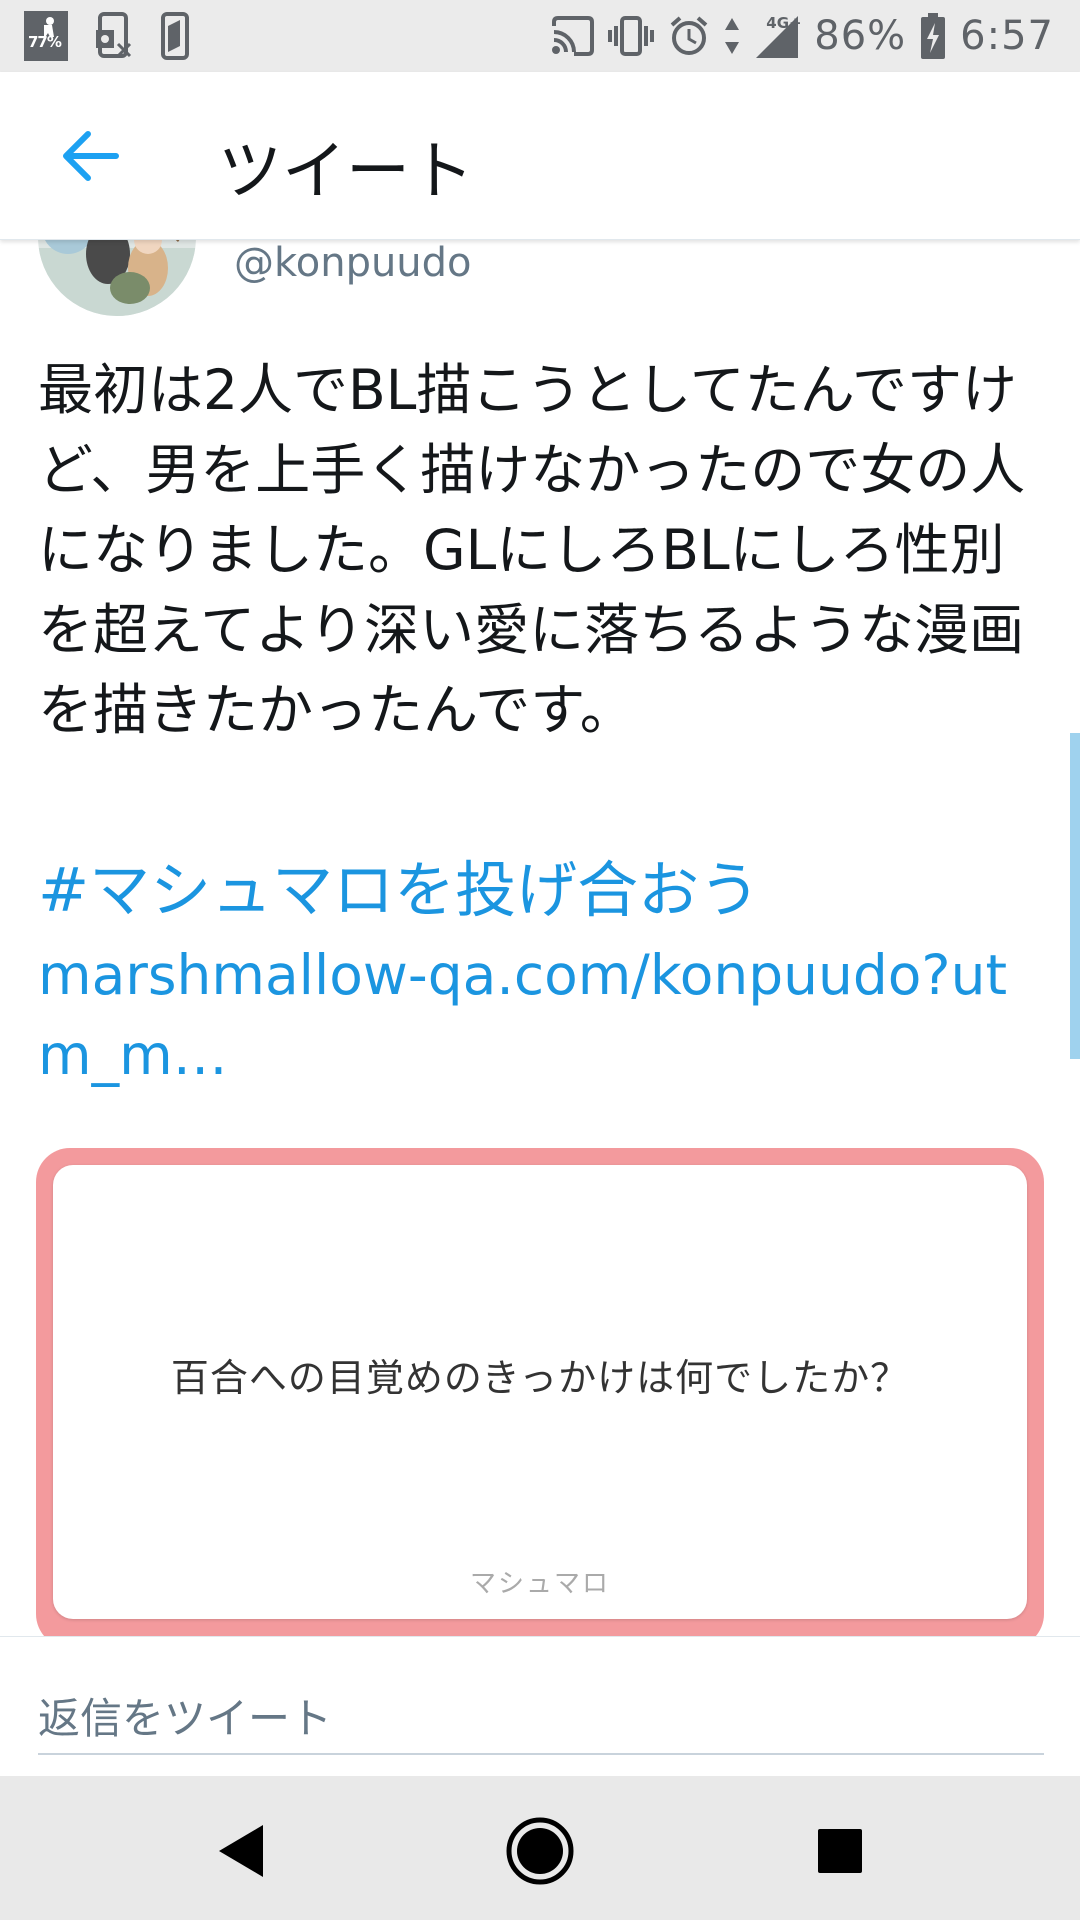 The image size is (1080, 1920). What do you see at coordinates (572, 36) in the screenshot?
I see `cast-icon` at bounding box center [572, 36].